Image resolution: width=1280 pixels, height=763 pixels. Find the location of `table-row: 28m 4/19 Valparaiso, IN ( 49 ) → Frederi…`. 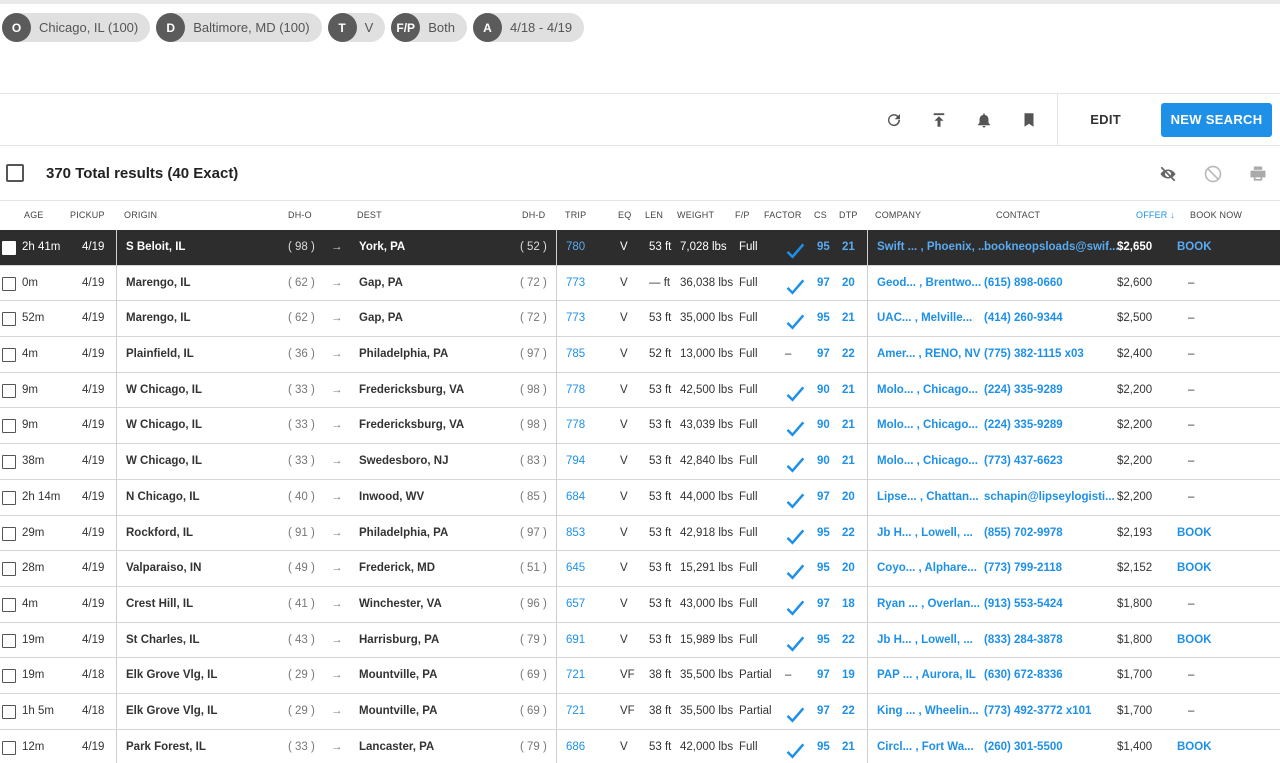

table-row: 28m 4/19 Valparaiso, IN ( 49 ) → Frederi… is located at coordinates (640, 569).